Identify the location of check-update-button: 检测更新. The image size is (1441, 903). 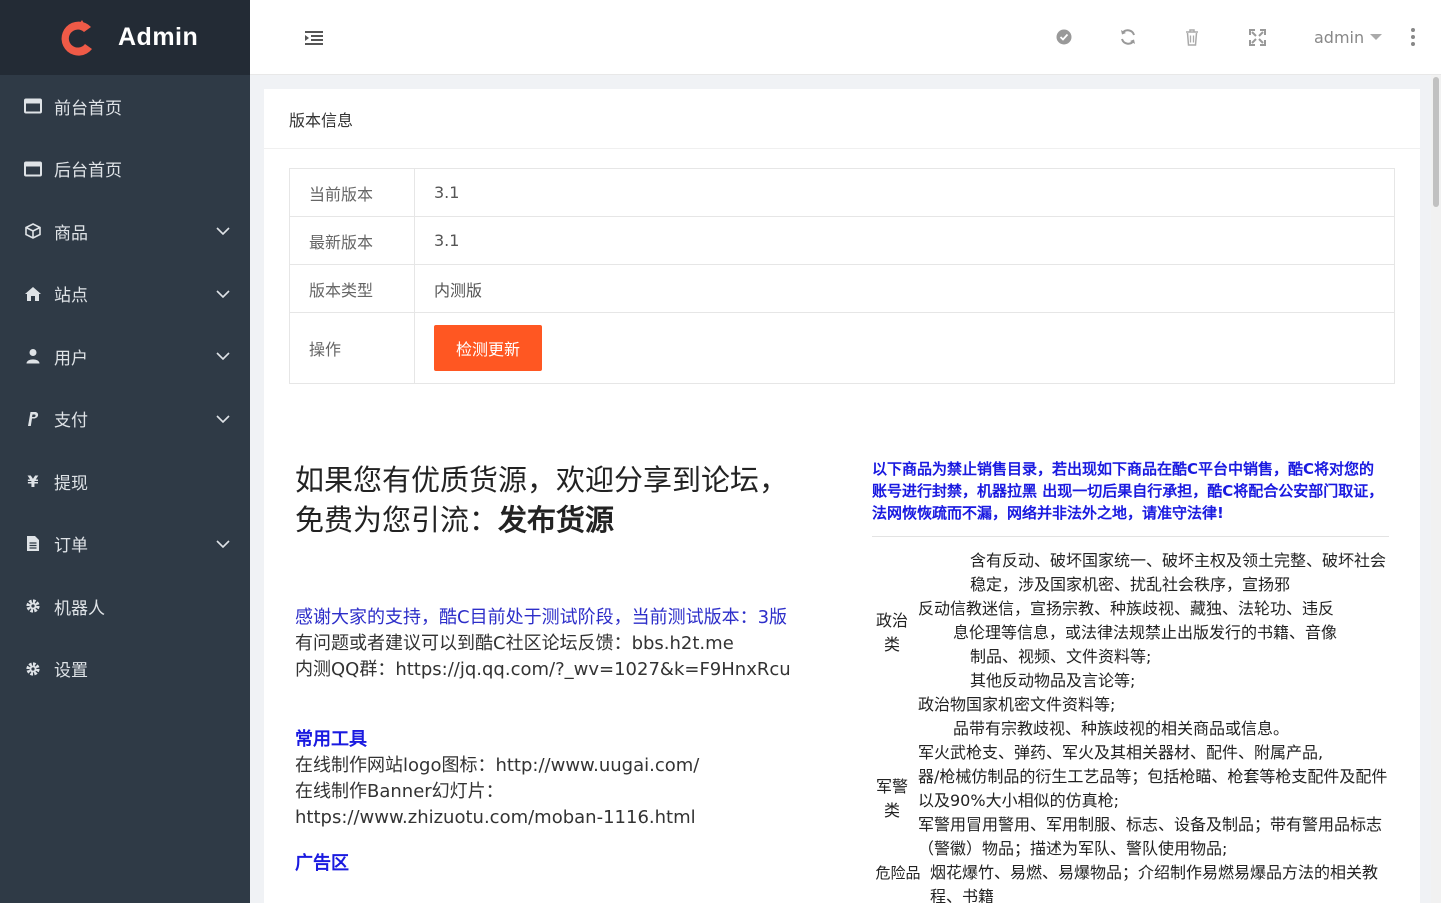
(488, 348).